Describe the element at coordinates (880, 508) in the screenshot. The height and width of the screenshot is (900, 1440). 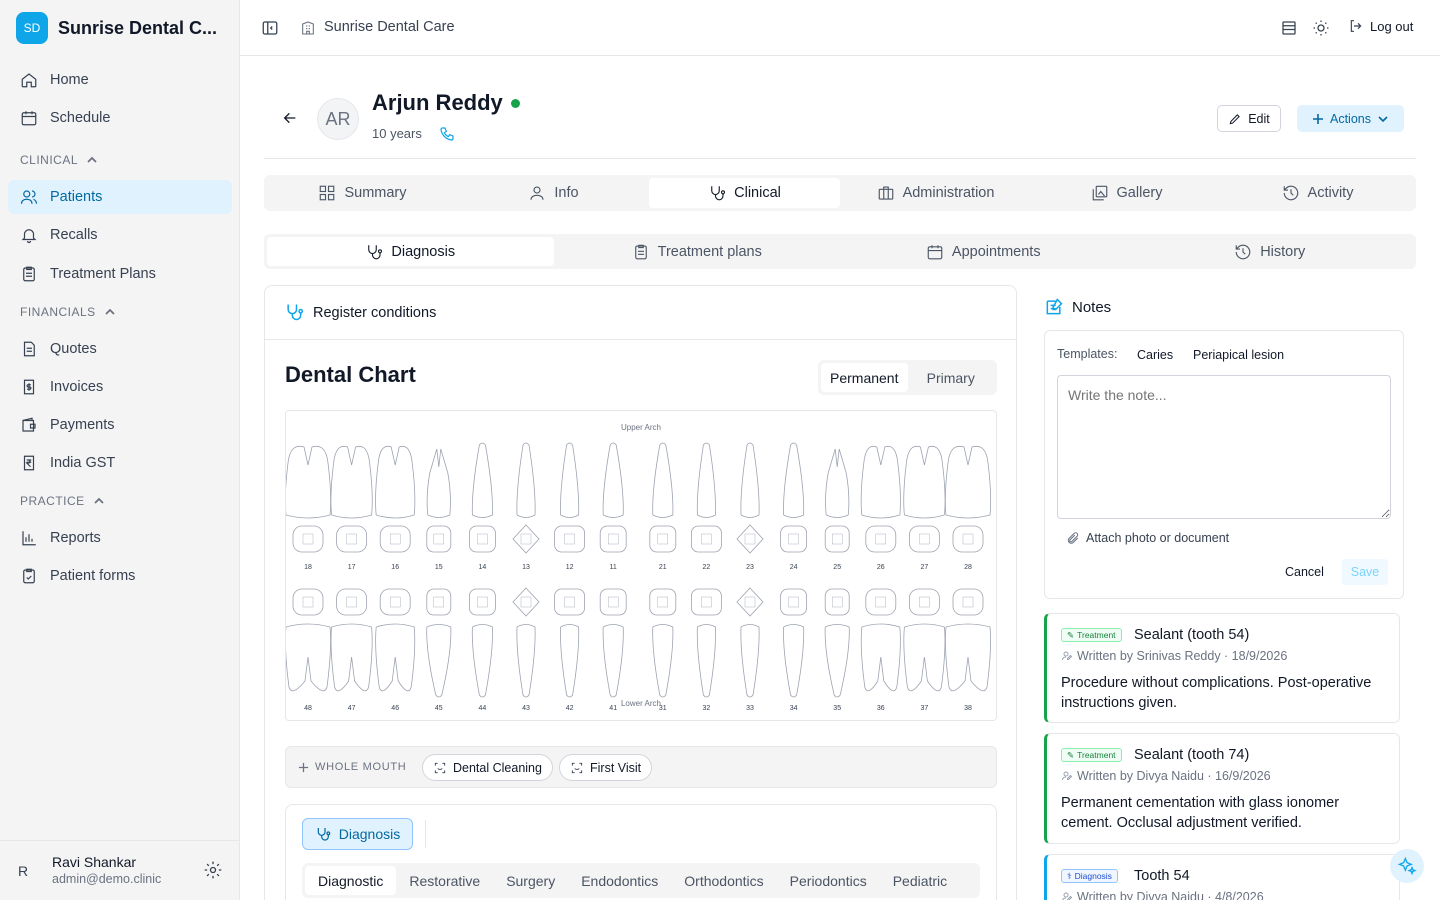
I see `tooth-26: 26` at that location.